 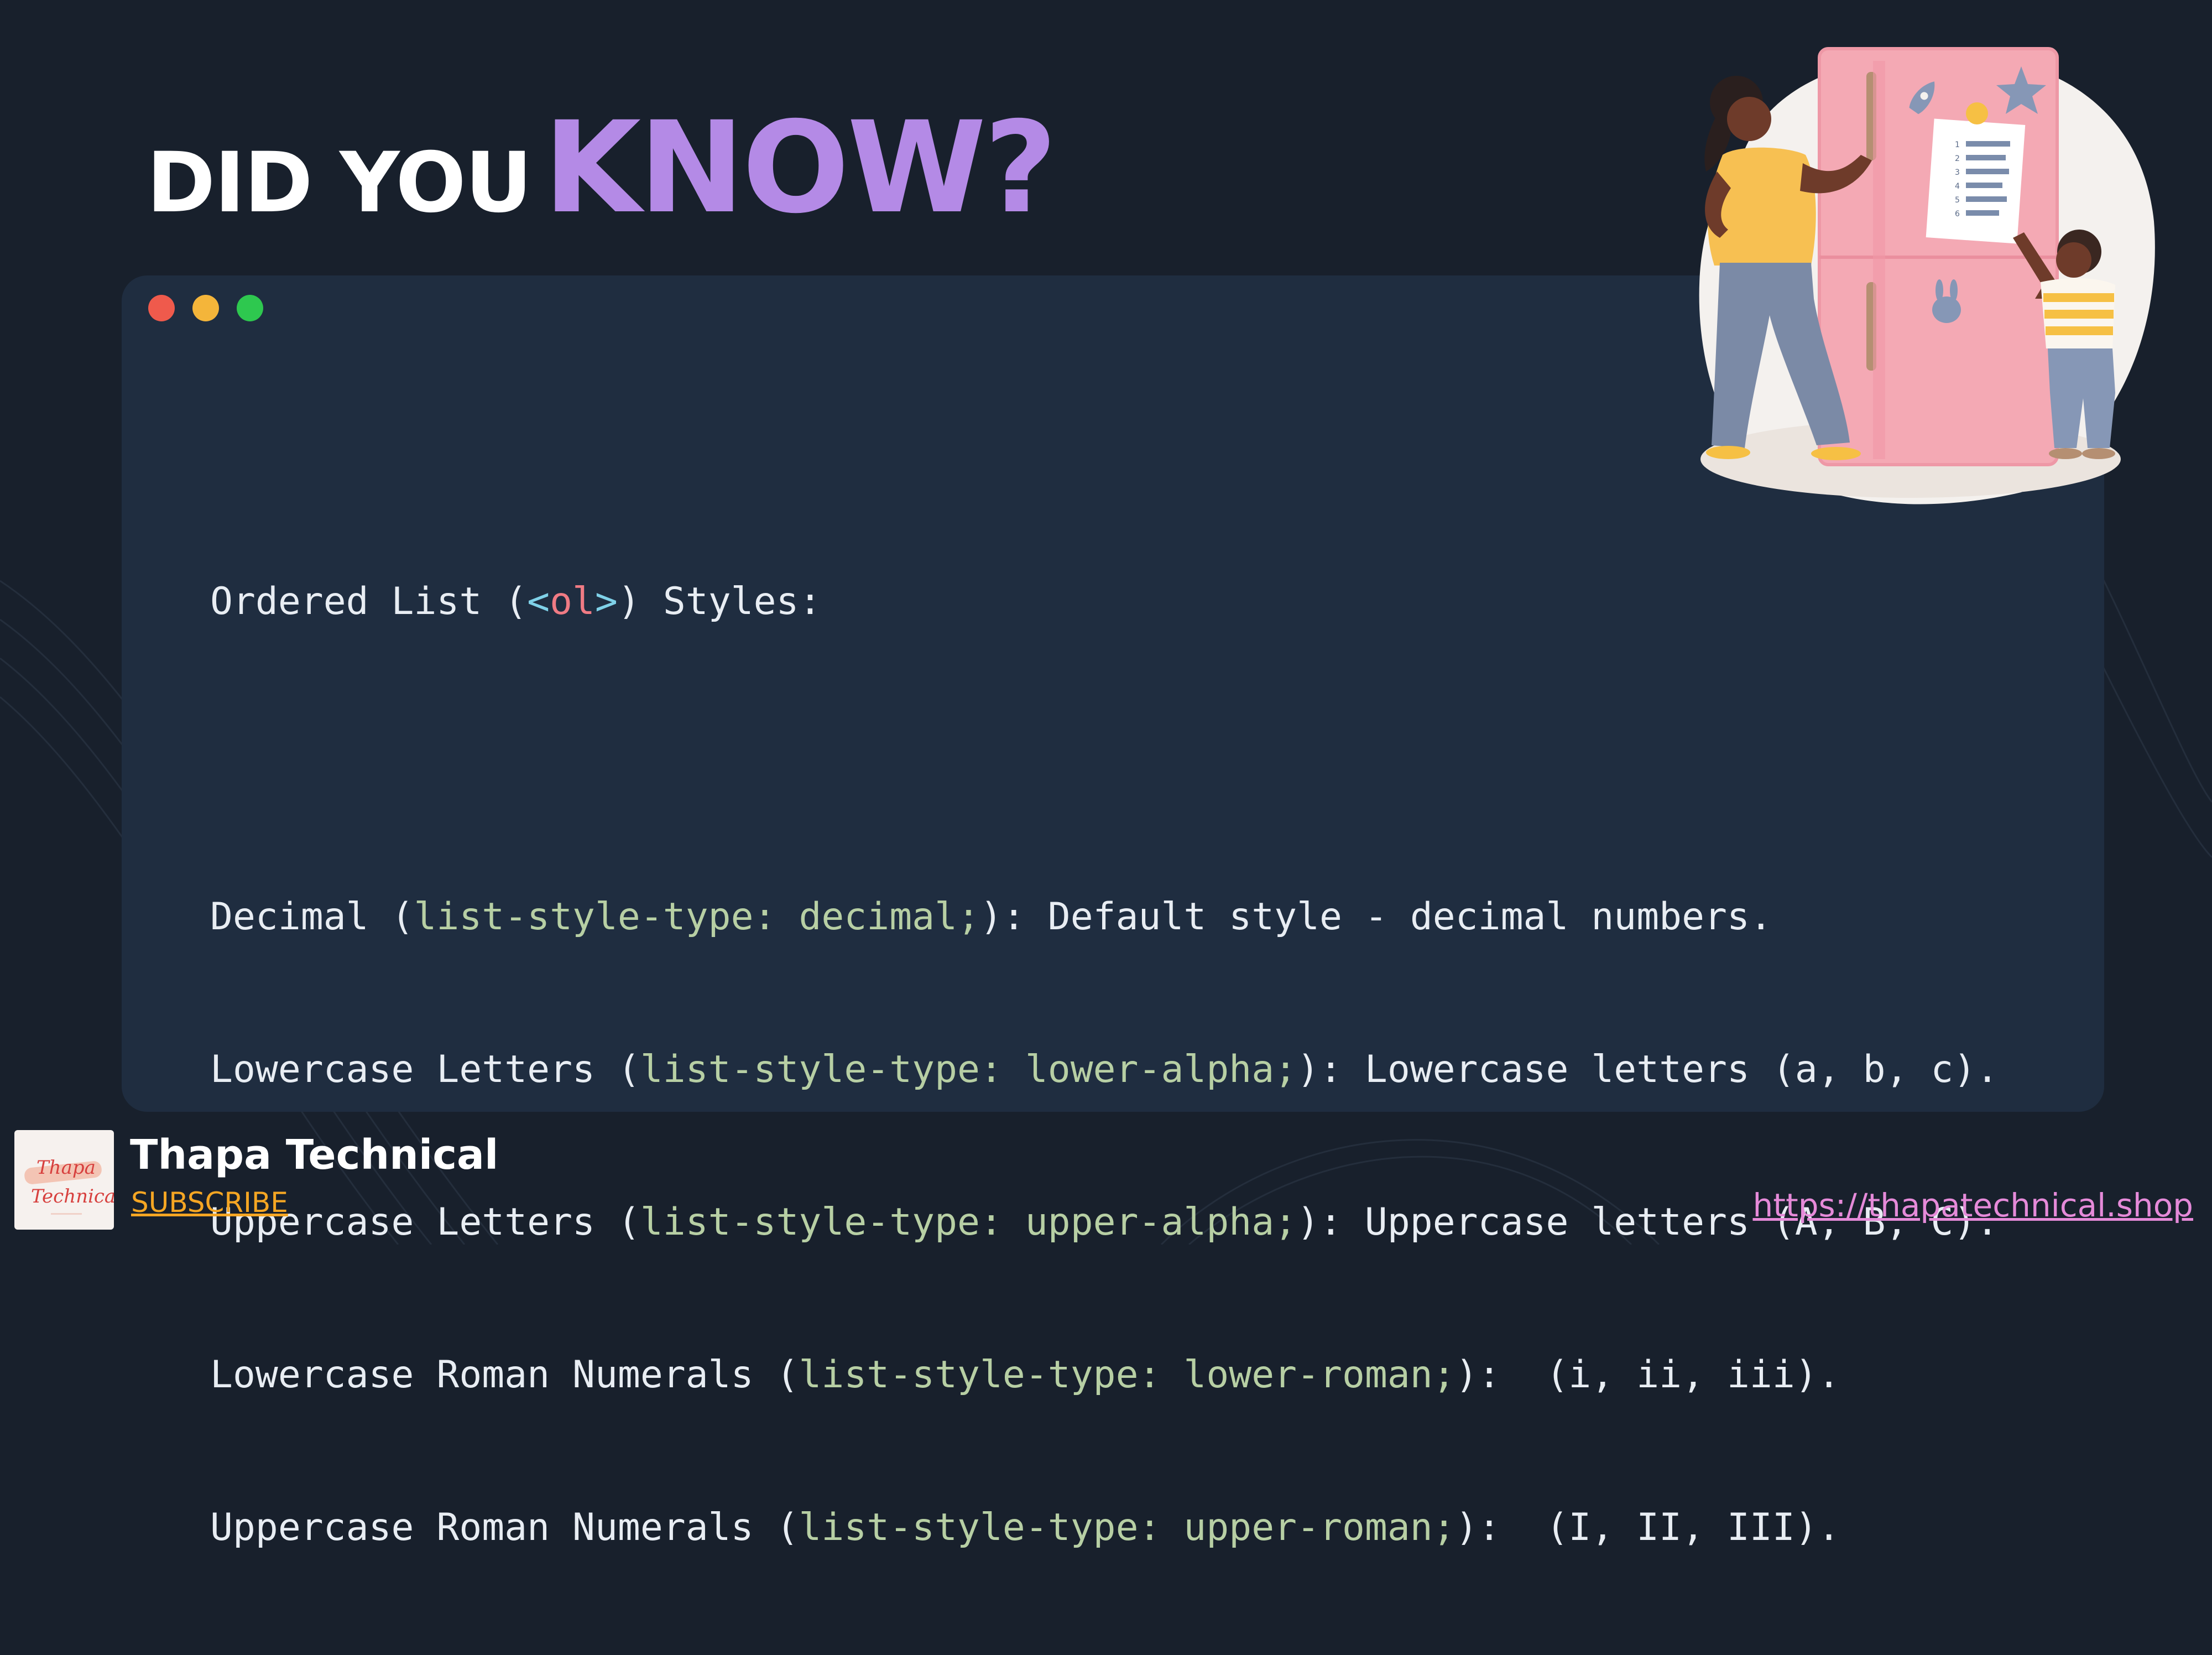 What do you see at coordinates (1648, 1527) in the screenshot?
I see `style-description: ): (I, II, III).` at bounding box center [1648, 1527].